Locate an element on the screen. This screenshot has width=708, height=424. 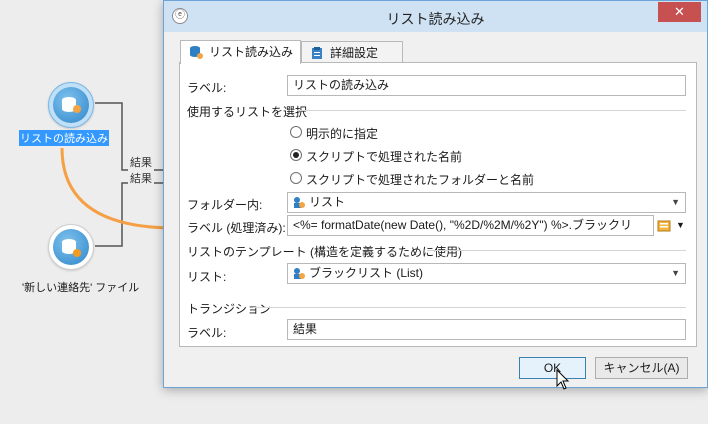
radio-script-name-label: スクリプトで処理された名前 is located at coordinates (384, 156).